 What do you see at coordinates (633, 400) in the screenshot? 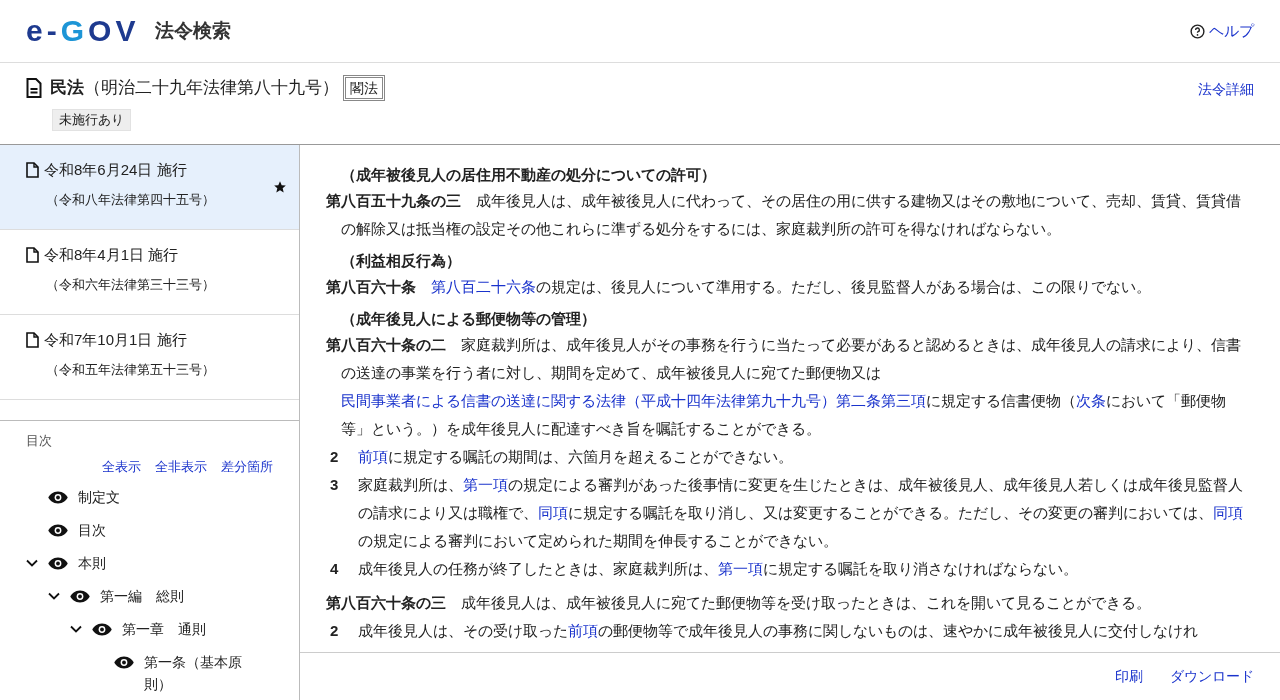
I see `inline-link: 民間事業者による信書の送達に関する法律（平成十四年法律第九十九号）第二条第三項` at bounding box center [633, 400].